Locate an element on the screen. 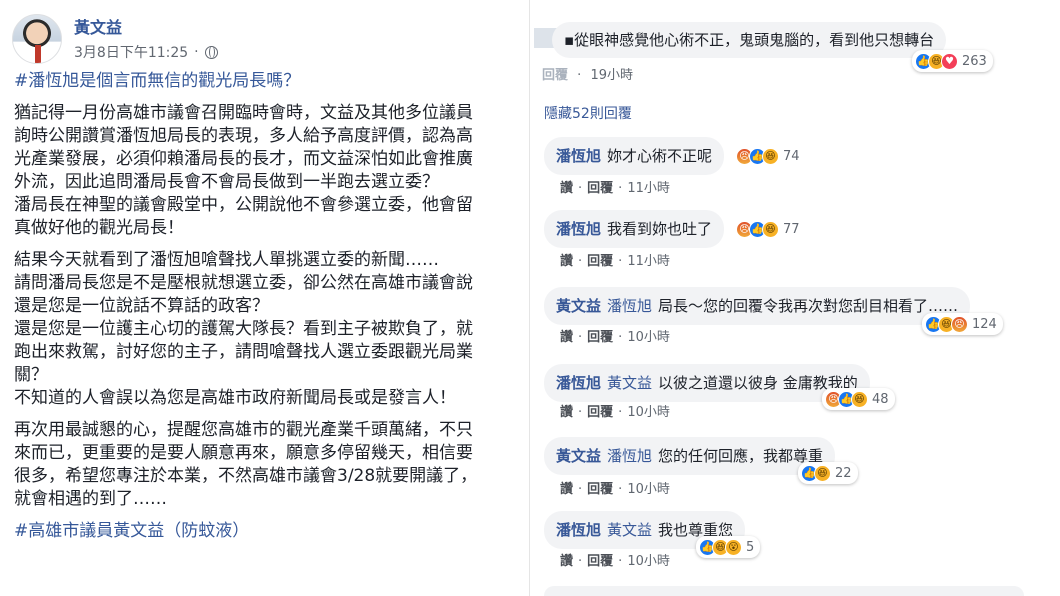 The image size is (1060, 596). author-avatar is located at coordinates (37, 39).